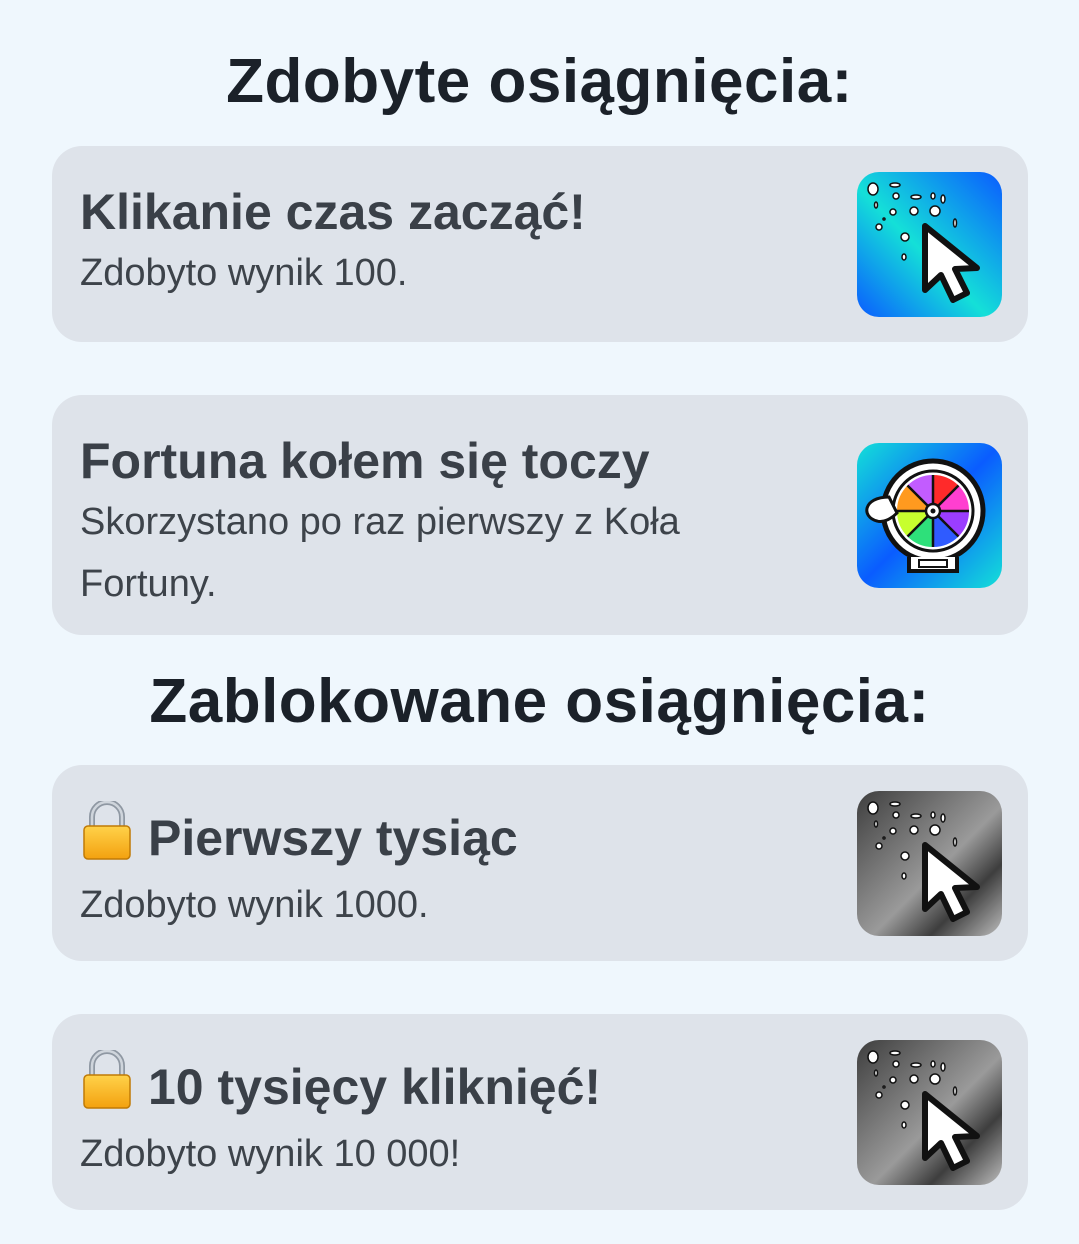  Describe the element at coordinates (333, 212) in the screenshot. I see `achievement-title: Klikanie czas zacząć!` at that location.